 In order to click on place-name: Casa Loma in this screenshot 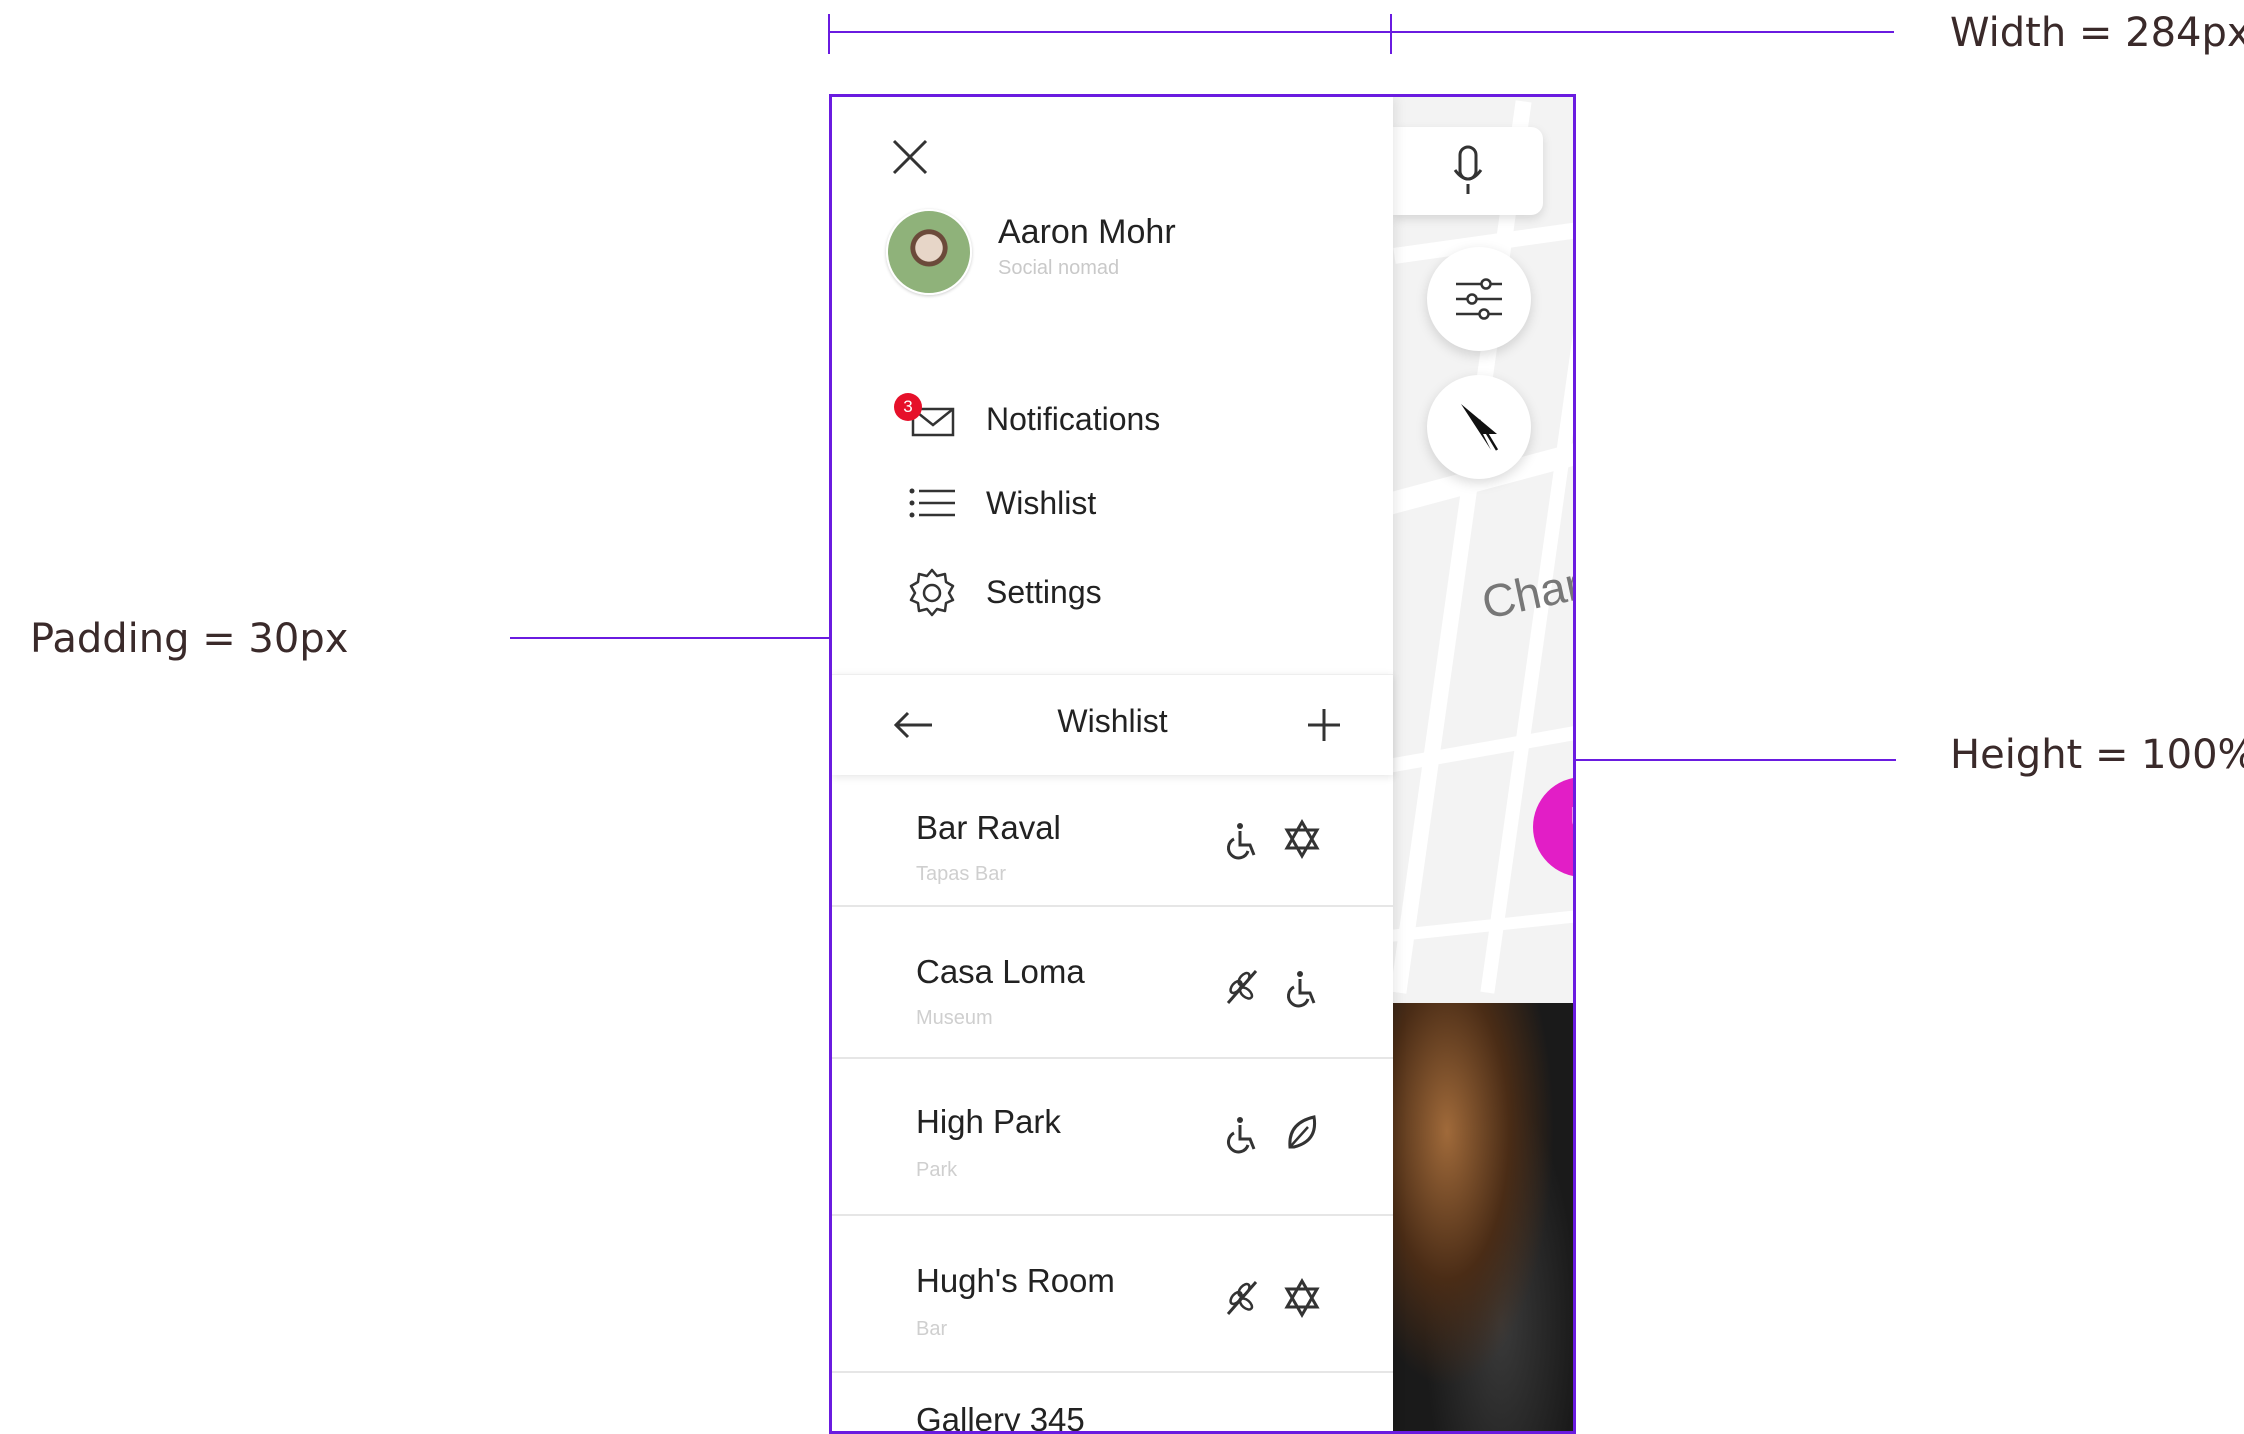, I will do `click(1000, 971)`.